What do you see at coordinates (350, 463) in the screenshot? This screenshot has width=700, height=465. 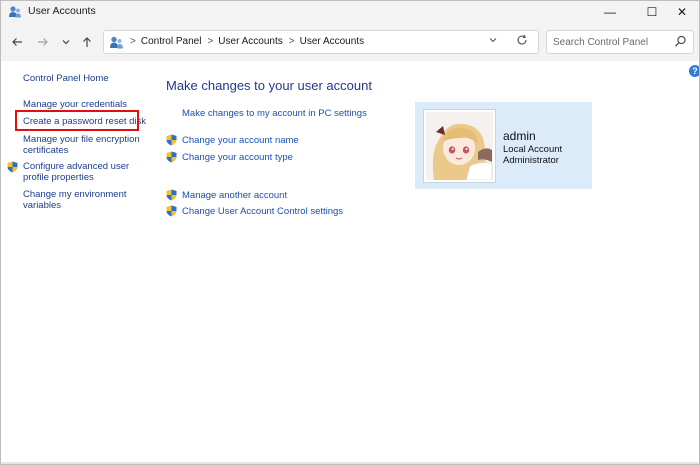 I see `window-bottom-edge` at bounding box center [350, 463].